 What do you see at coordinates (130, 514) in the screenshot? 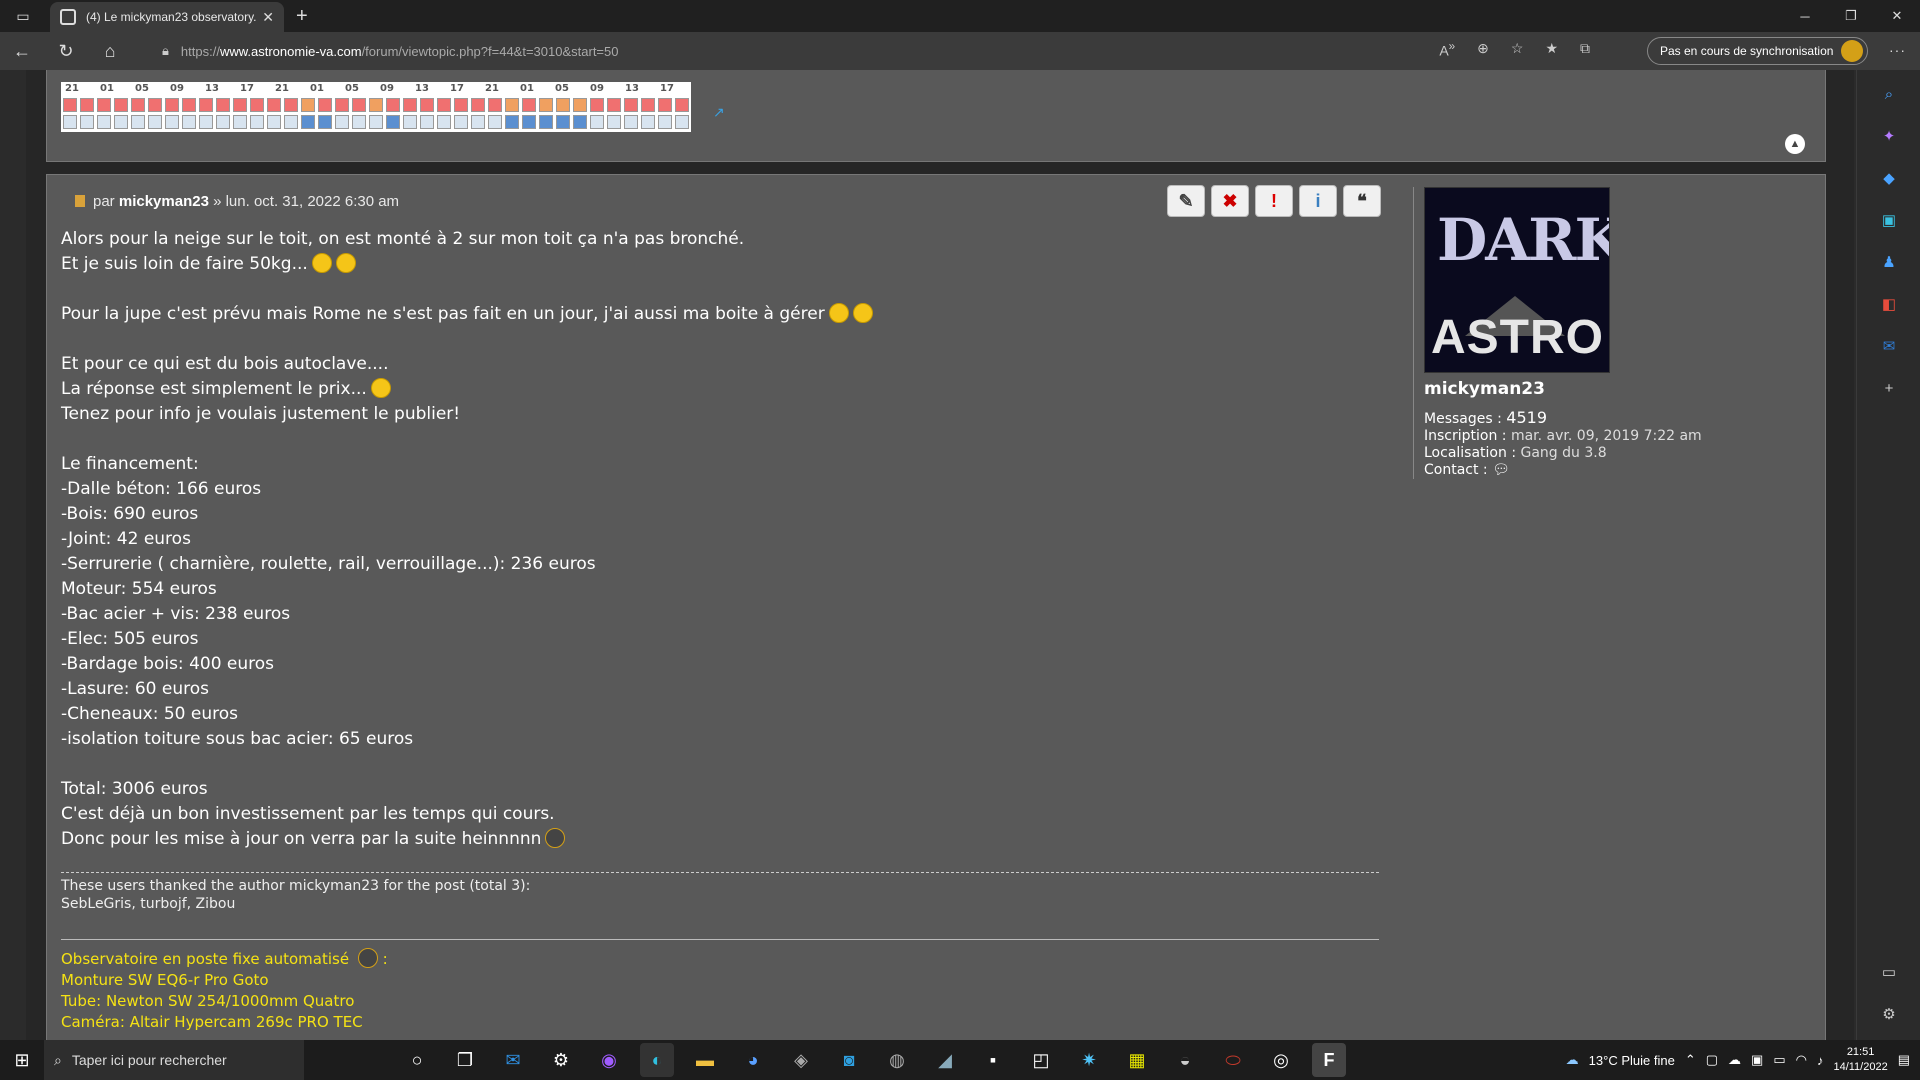
I see `post-line-text: -Bois: 690 euros` at bounding box center [130, 514].